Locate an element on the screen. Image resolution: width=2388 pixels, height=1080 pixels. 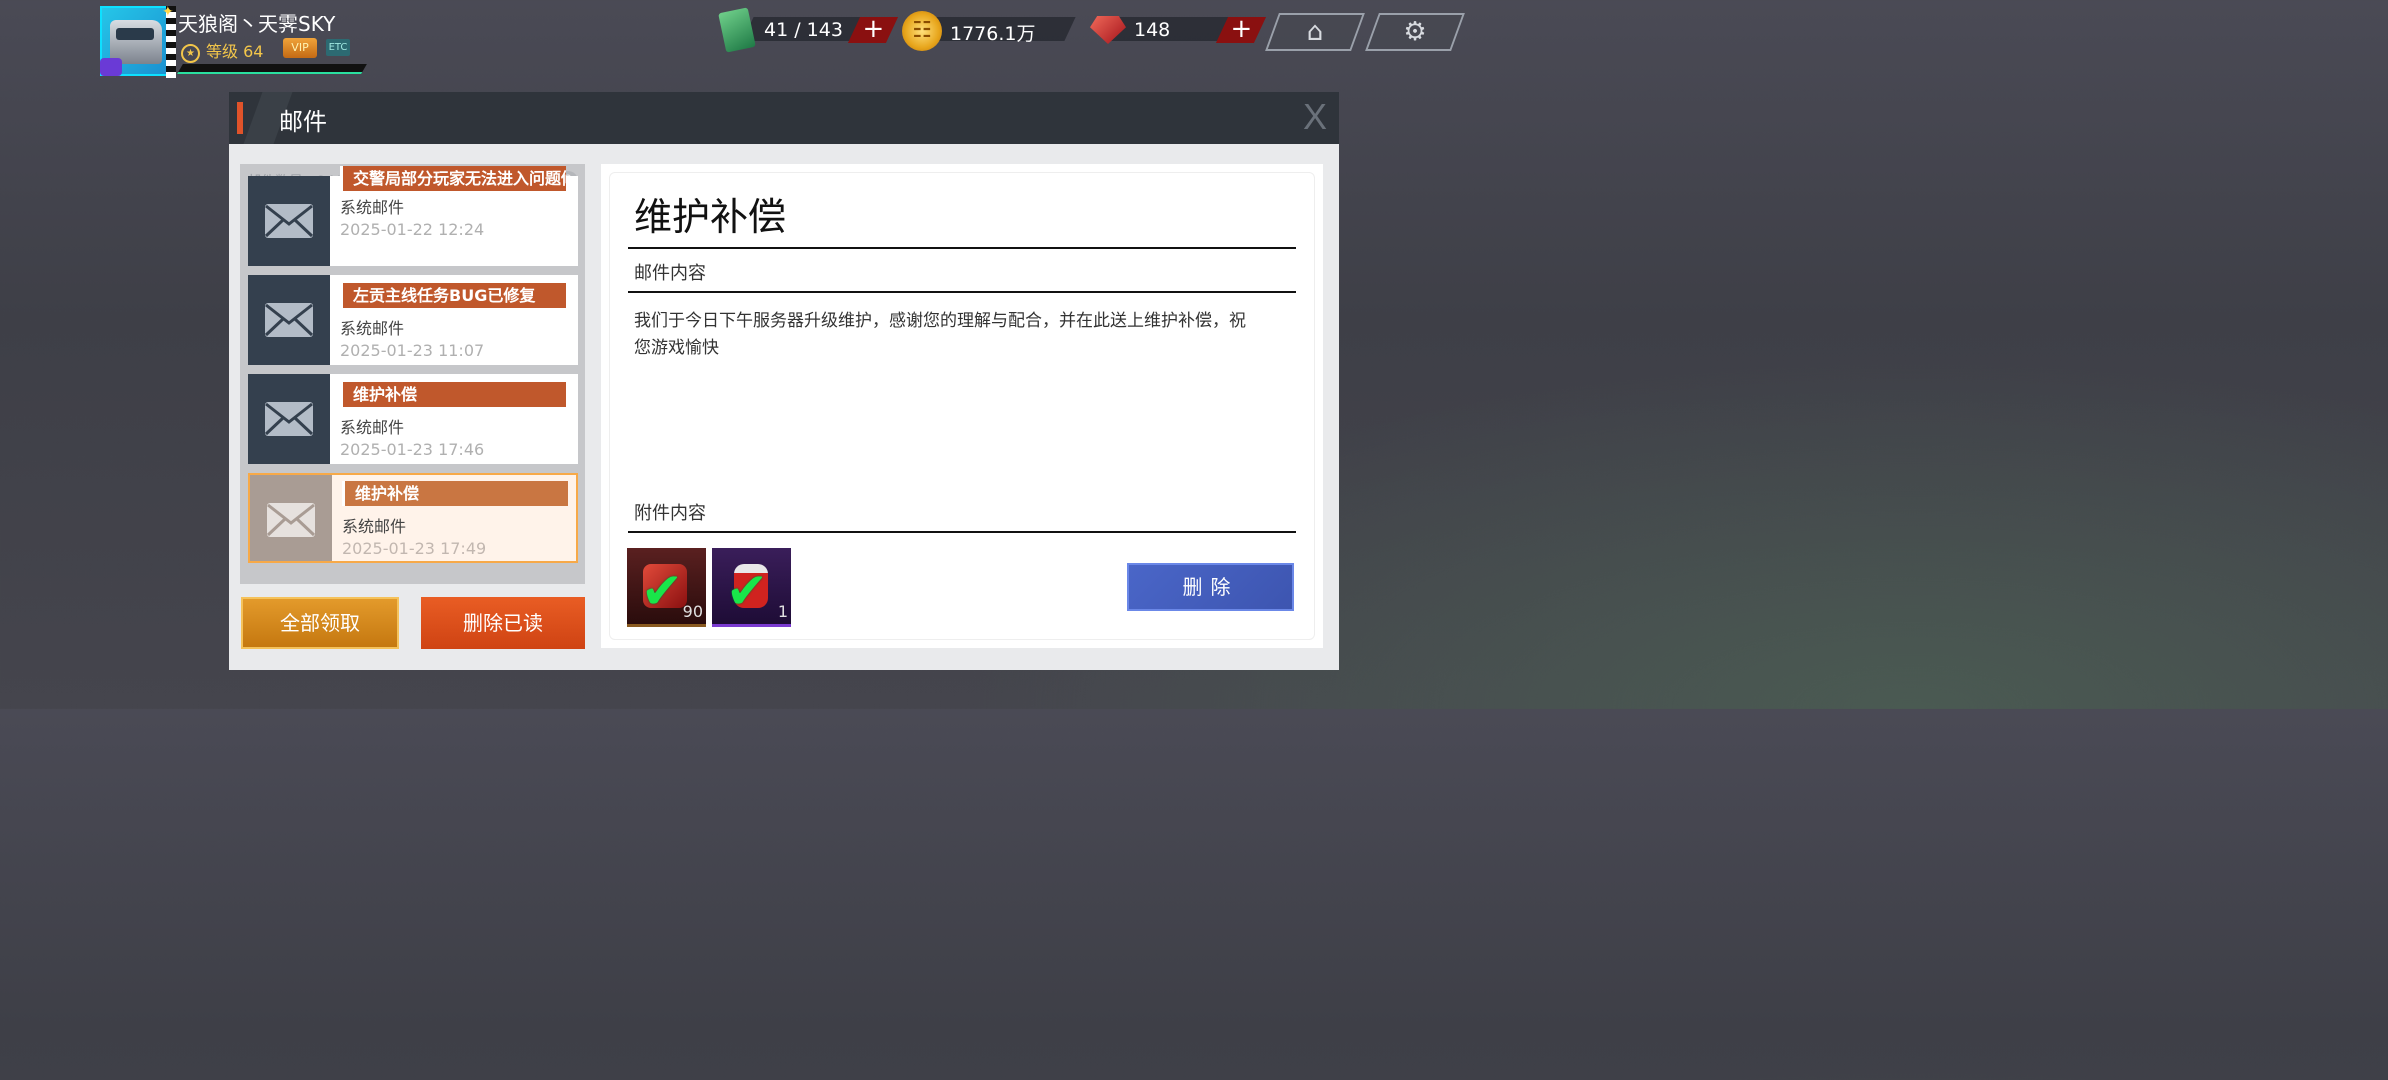
gem-resource: 148 + is located at coordinates (1185, 29).